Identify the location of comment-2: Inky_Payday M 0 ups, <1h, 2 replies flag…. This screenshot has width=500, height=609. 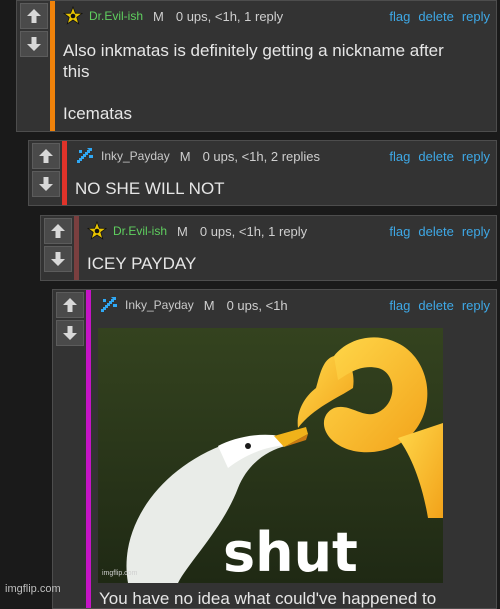
(262, 173).